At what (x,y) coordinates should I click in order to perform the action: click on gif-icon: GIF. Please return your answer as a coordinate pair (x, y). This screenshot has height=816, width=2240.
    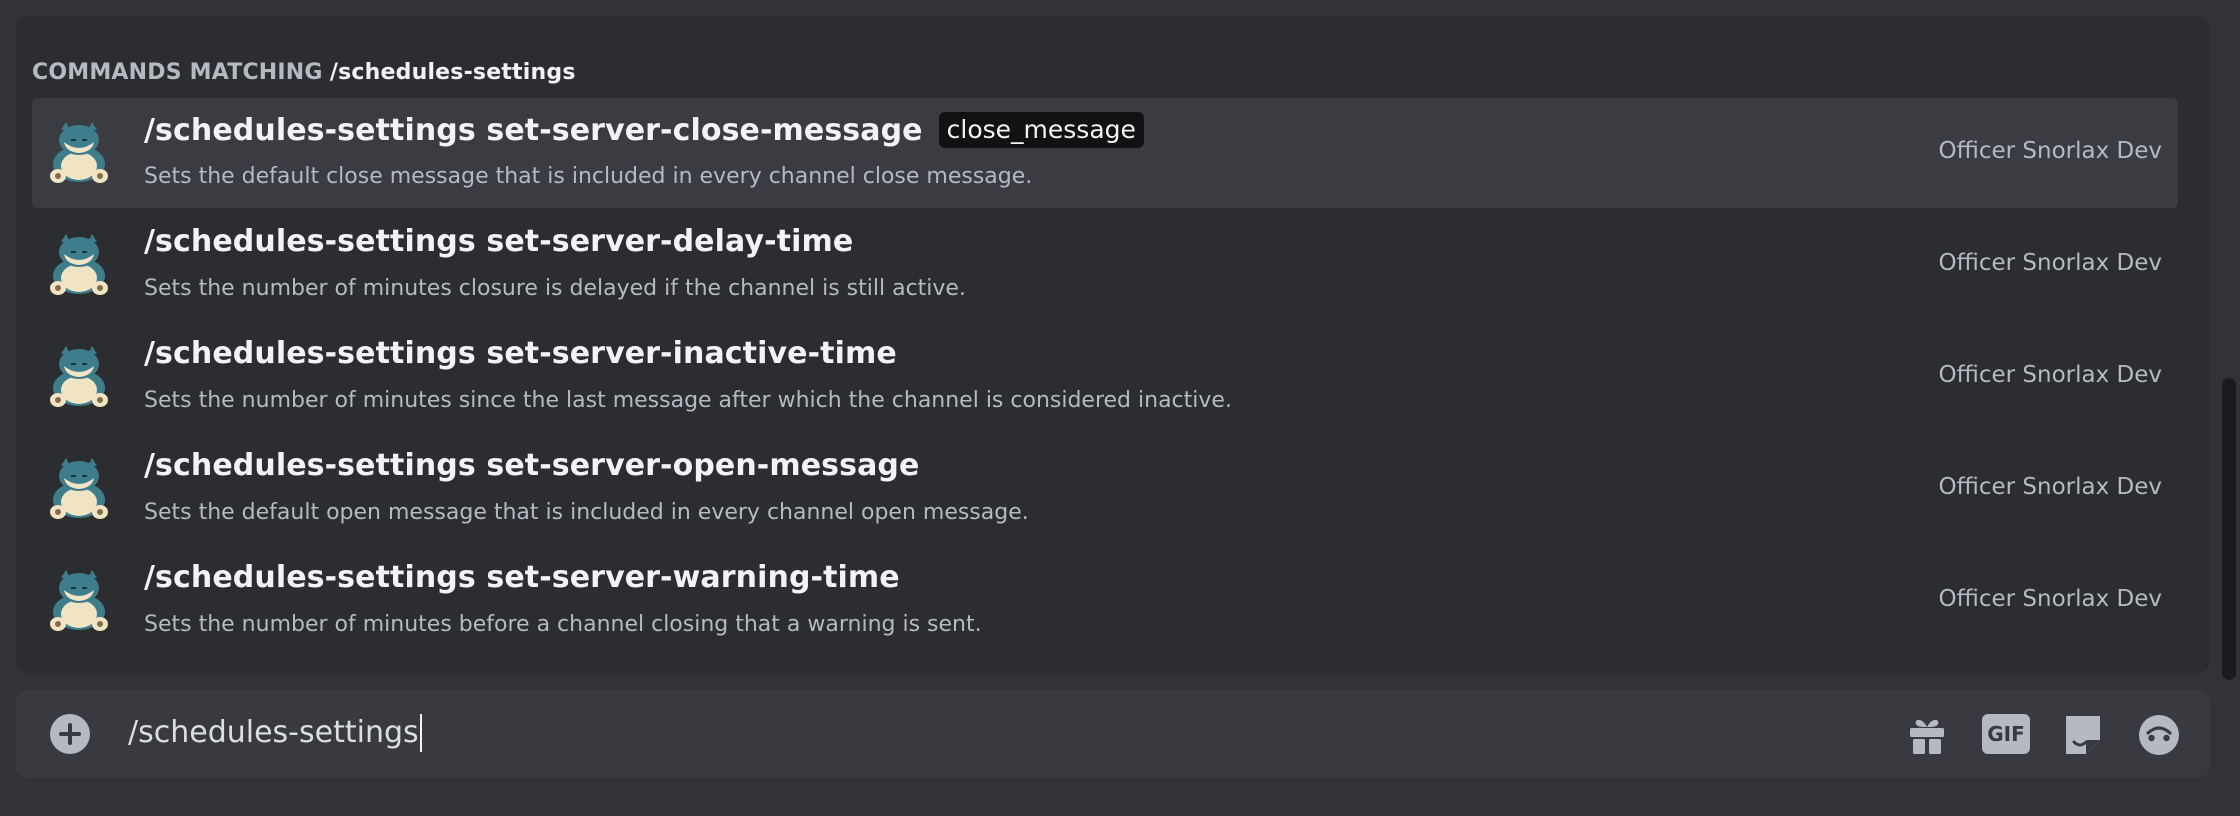
    Looking at the image, I should click on (2006, 734).